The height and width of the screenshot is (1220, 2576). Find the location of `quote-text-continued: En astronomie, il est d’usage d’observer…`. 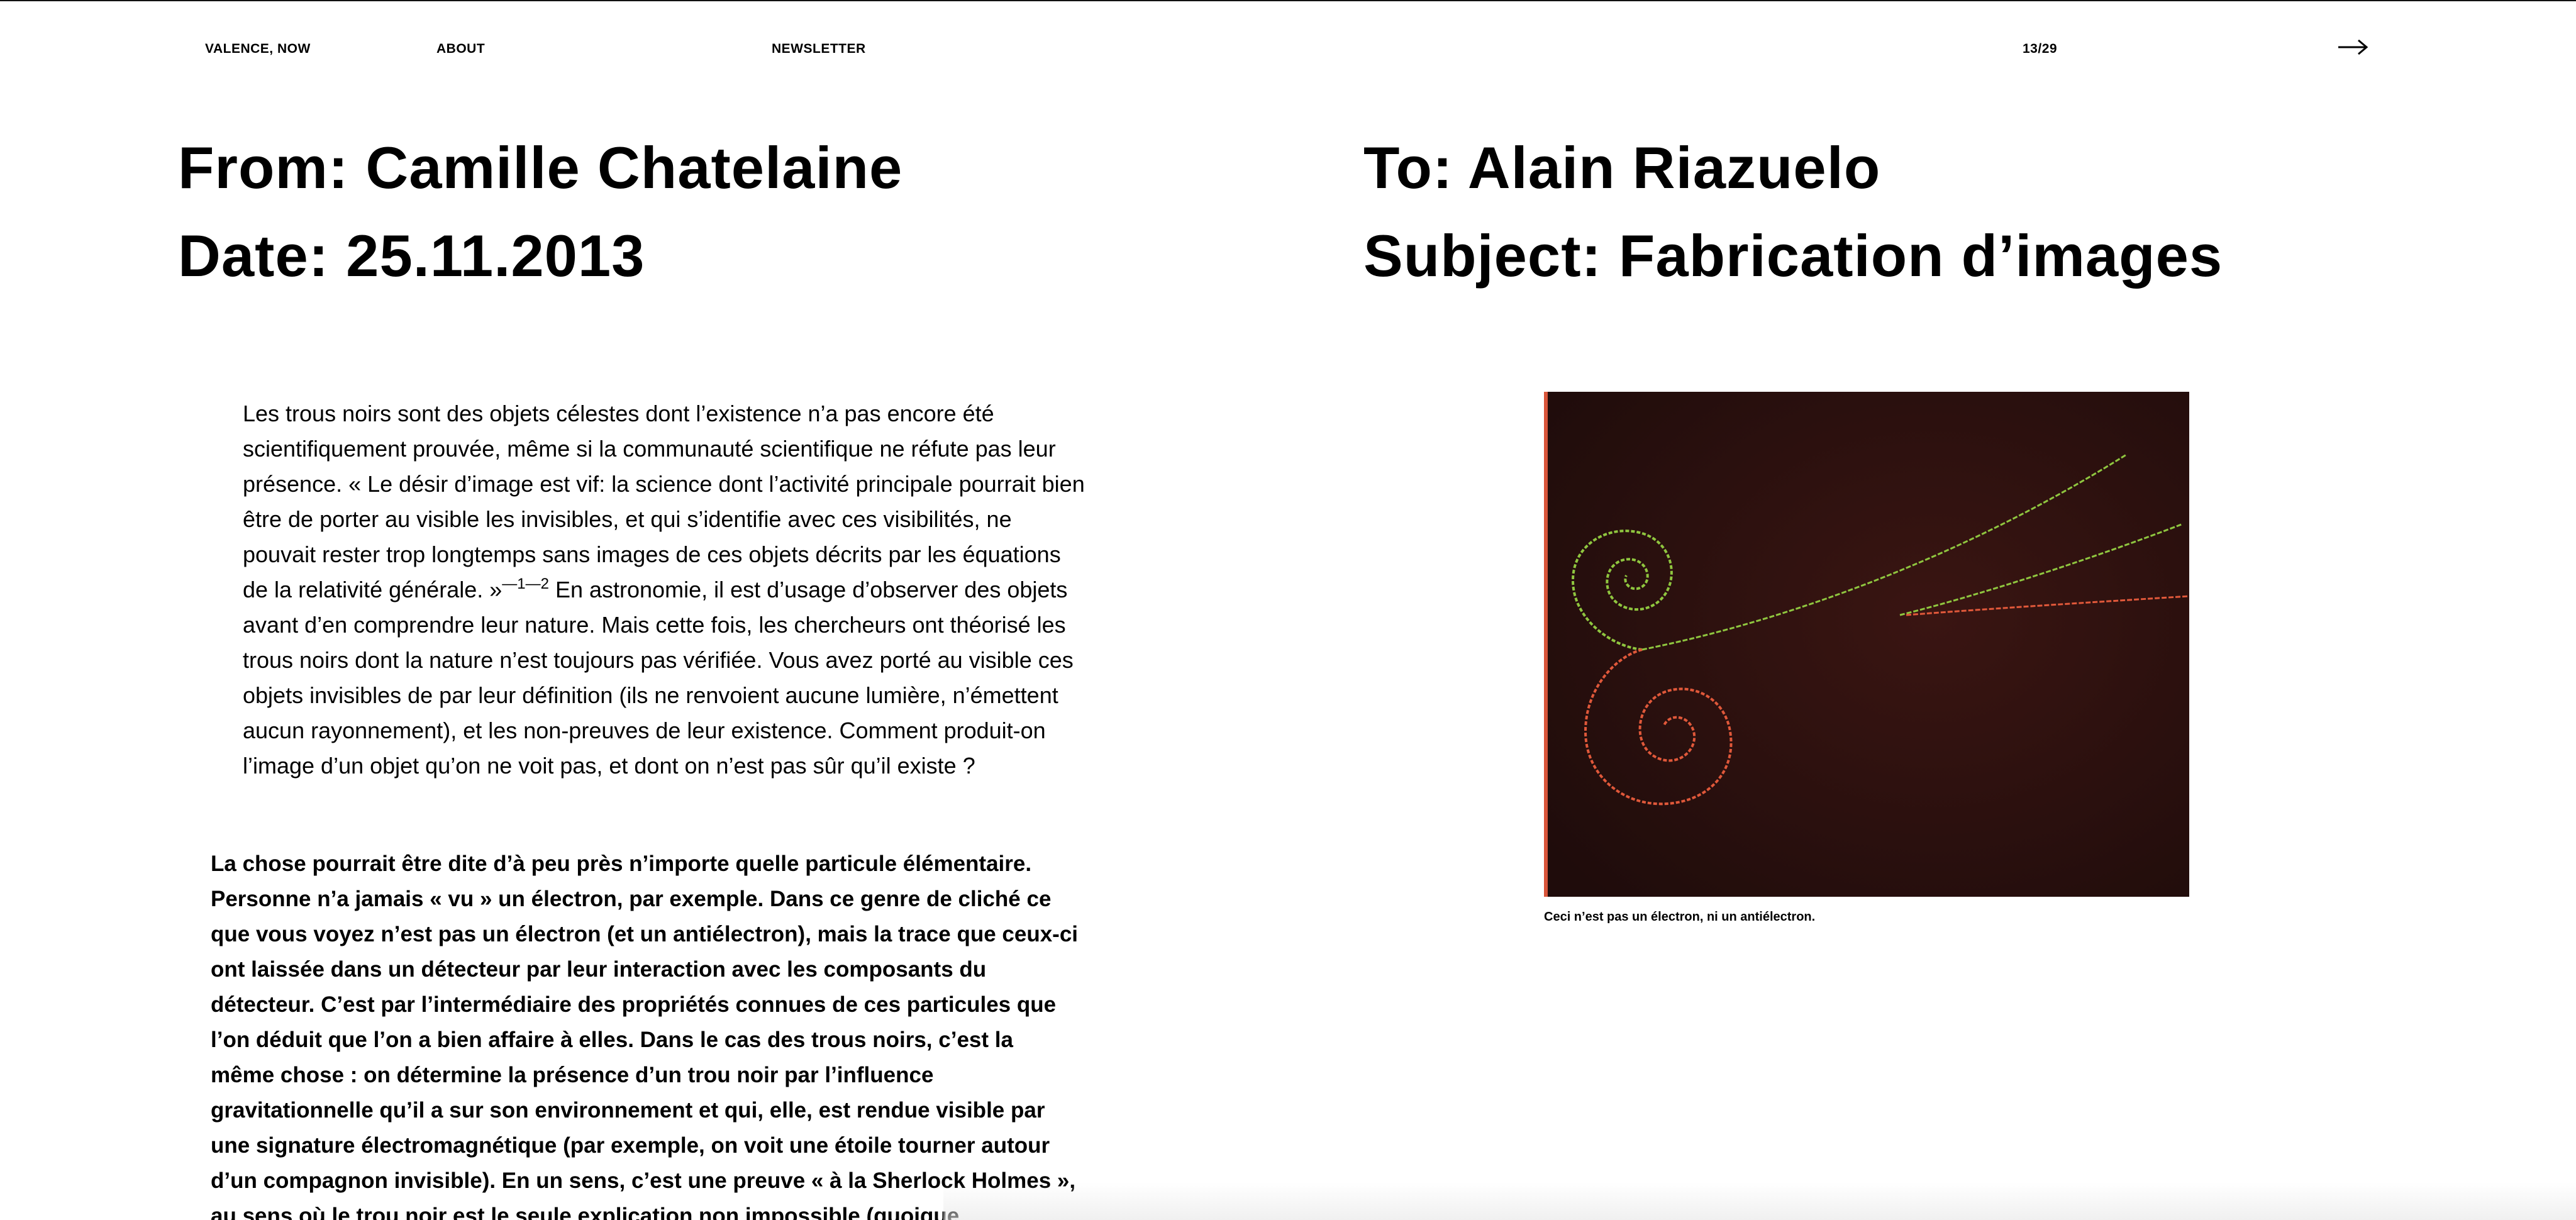

quote-text-continued: En astronomie, il est d’usage d’observer… is located at coordinates (658, 678).